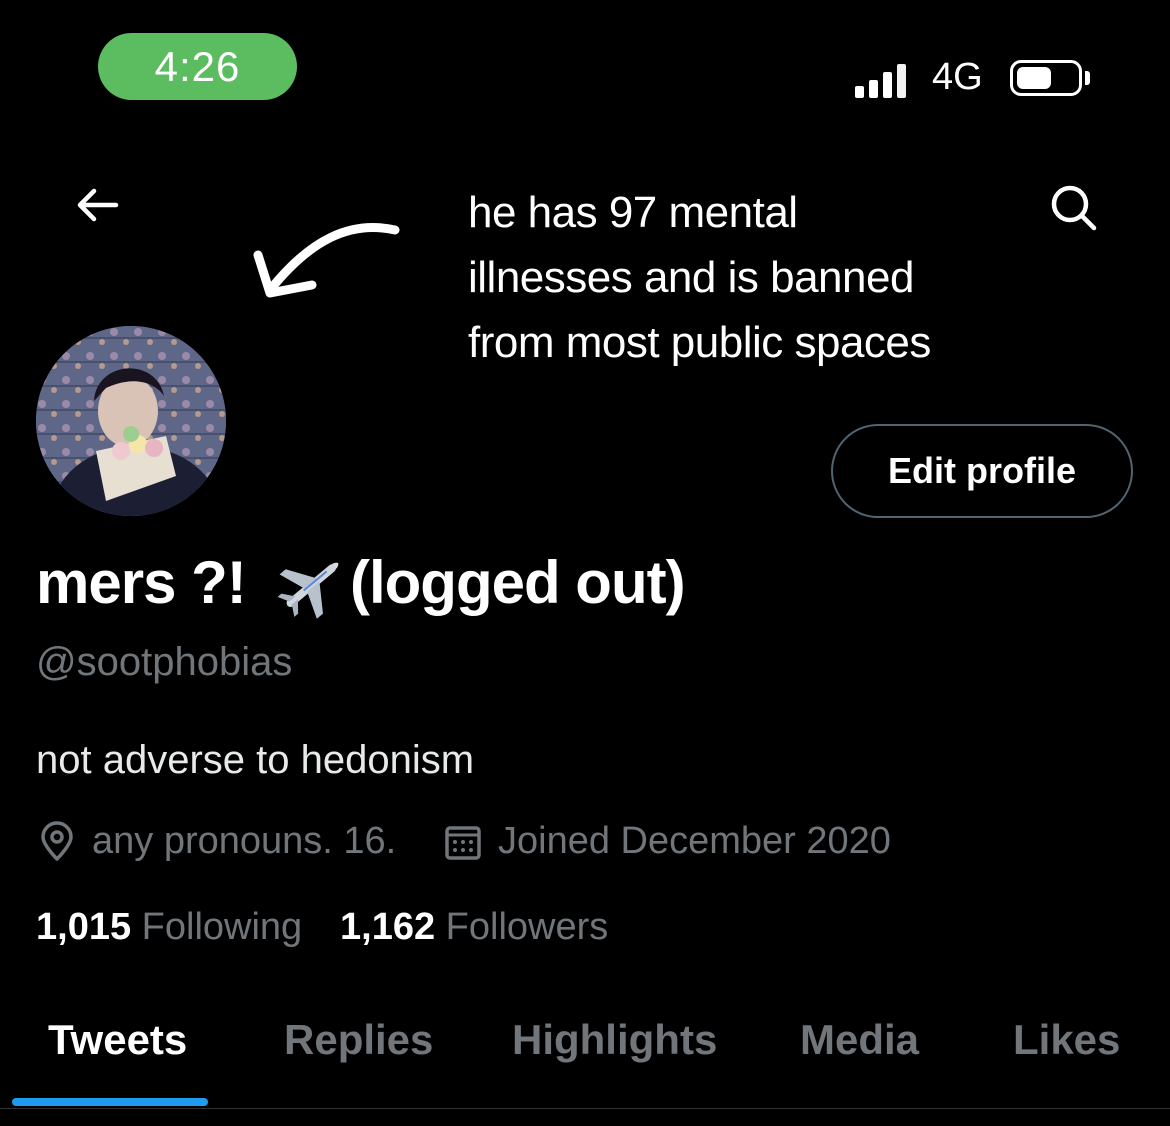  Describe the element at coordinates (585, 1108) in the screenshot. I see `tab-divider` at that location.